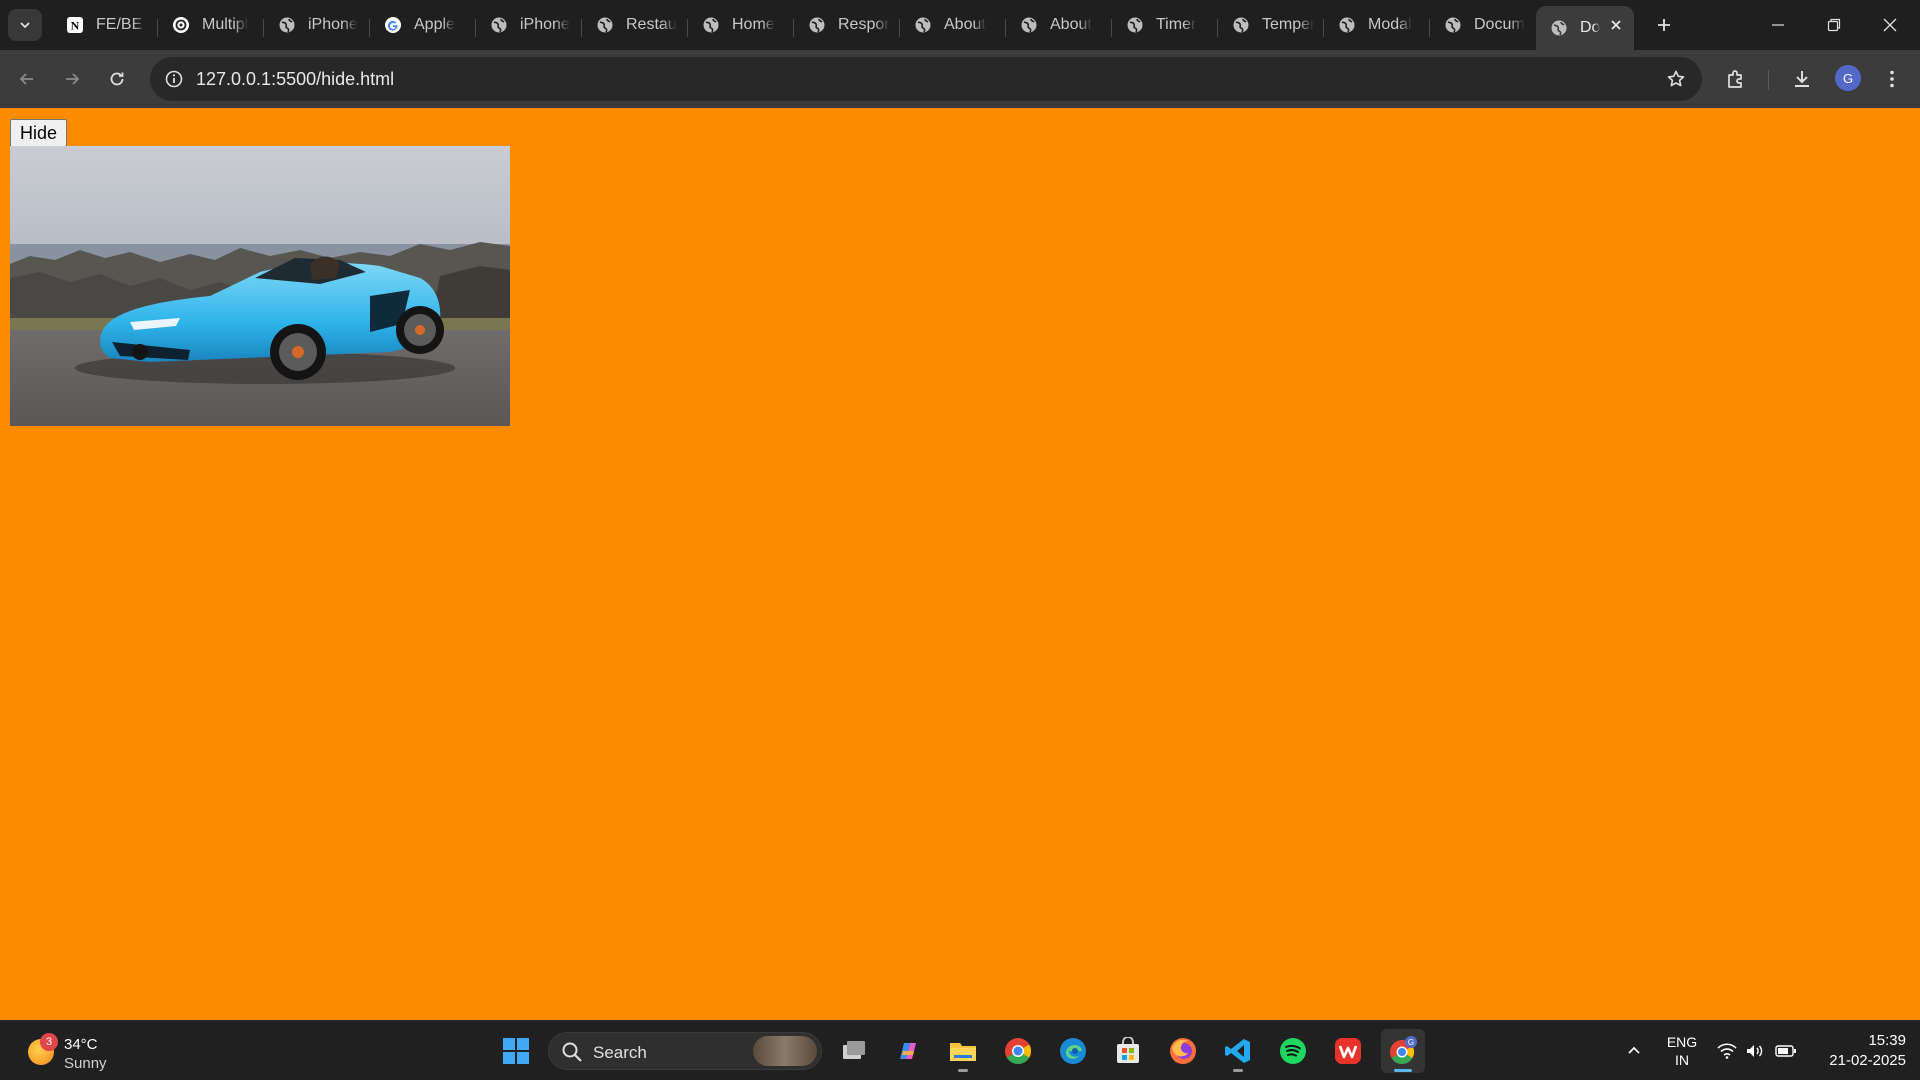 Image resolution: width=1920 pixels, height=1080 pixels. Describe the element at coordinates (864, 24) in the screenshot. I see `tab-title: Respon` at that location.